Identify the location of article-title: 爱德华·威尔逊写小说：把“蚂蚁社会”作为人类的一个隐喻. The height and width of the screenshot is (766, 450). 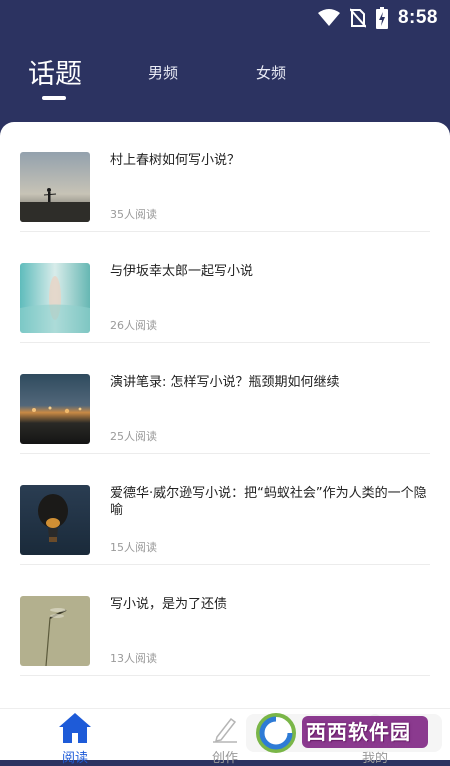
(268, 502).